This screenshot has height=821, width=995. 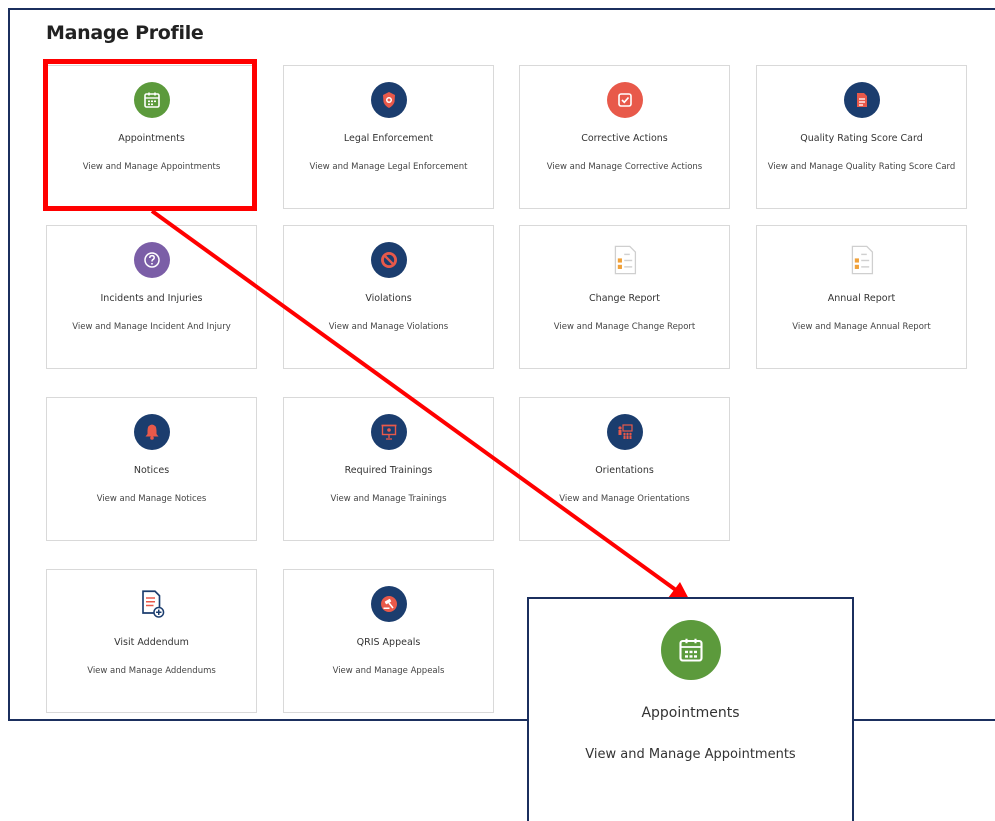 I want to click on card-link: View and Manage Addendums, so click(x=151, y=671).